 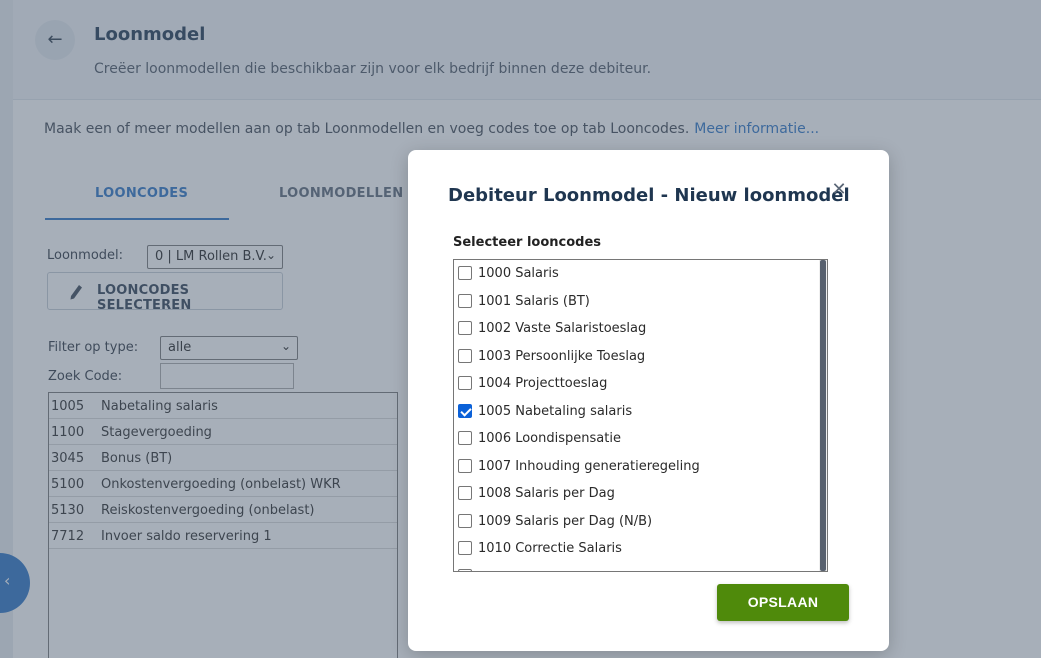 What do you see at coordinates (640, 439) in the screenshot?
I see `checkbox-item: 1006 Loondispensatie` at bounding box center [640, 439].